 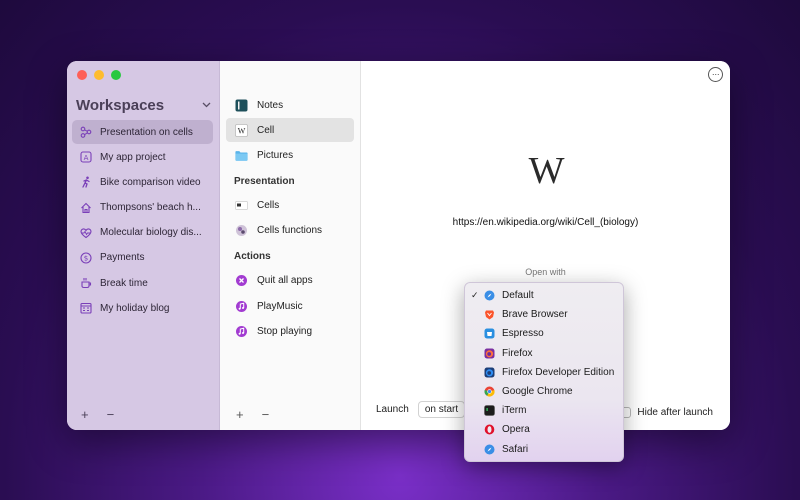 I want to click on menu-item-google-chrome: Google Chrome, so click(x=544, y=391).